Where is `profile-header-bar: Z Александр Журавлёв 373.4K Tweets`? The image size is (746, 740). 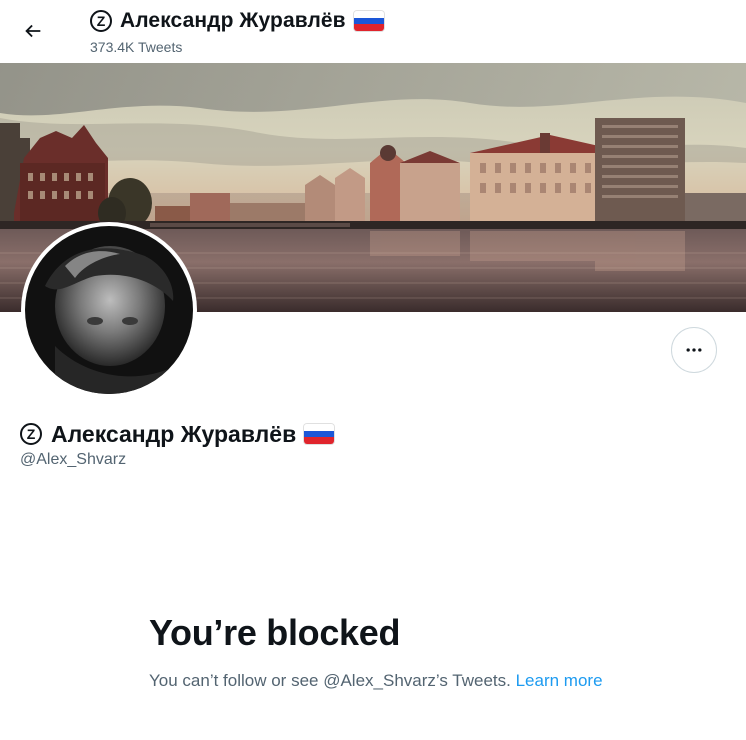 profile-header-bar: Z Александр Журавлёв 373.4K Tweets is located at coordinates (373, 31).